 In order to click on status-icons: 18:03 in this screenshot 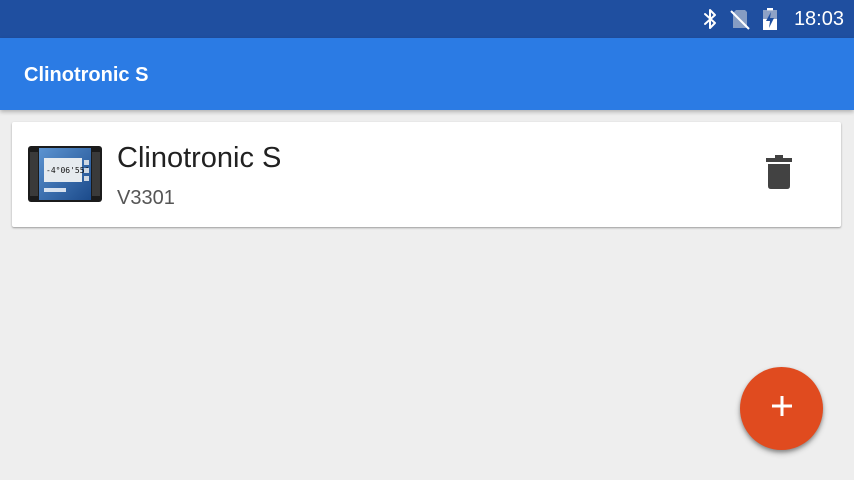, I will do `click(772, 19)`.